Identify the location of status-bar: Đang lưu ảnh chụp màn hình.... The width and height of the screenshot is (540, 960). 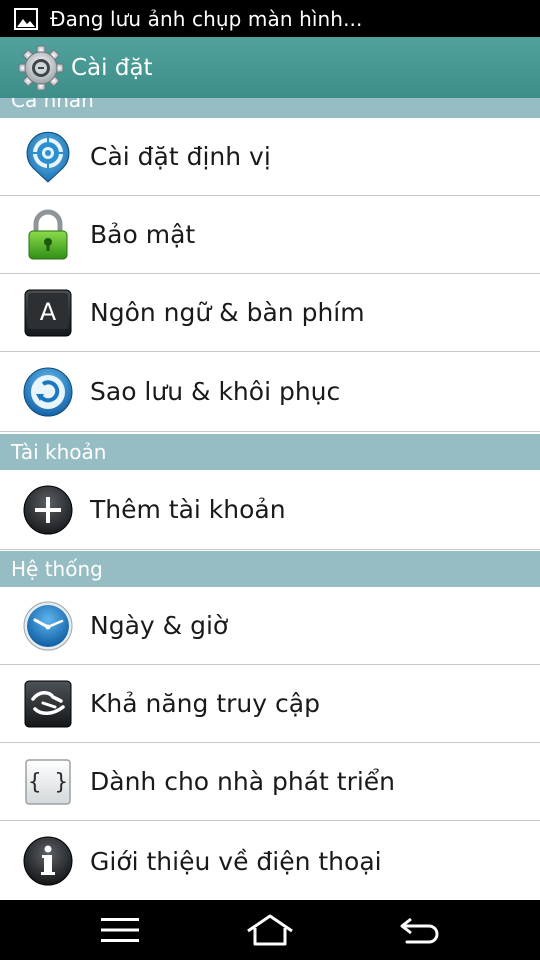
(270, 18).